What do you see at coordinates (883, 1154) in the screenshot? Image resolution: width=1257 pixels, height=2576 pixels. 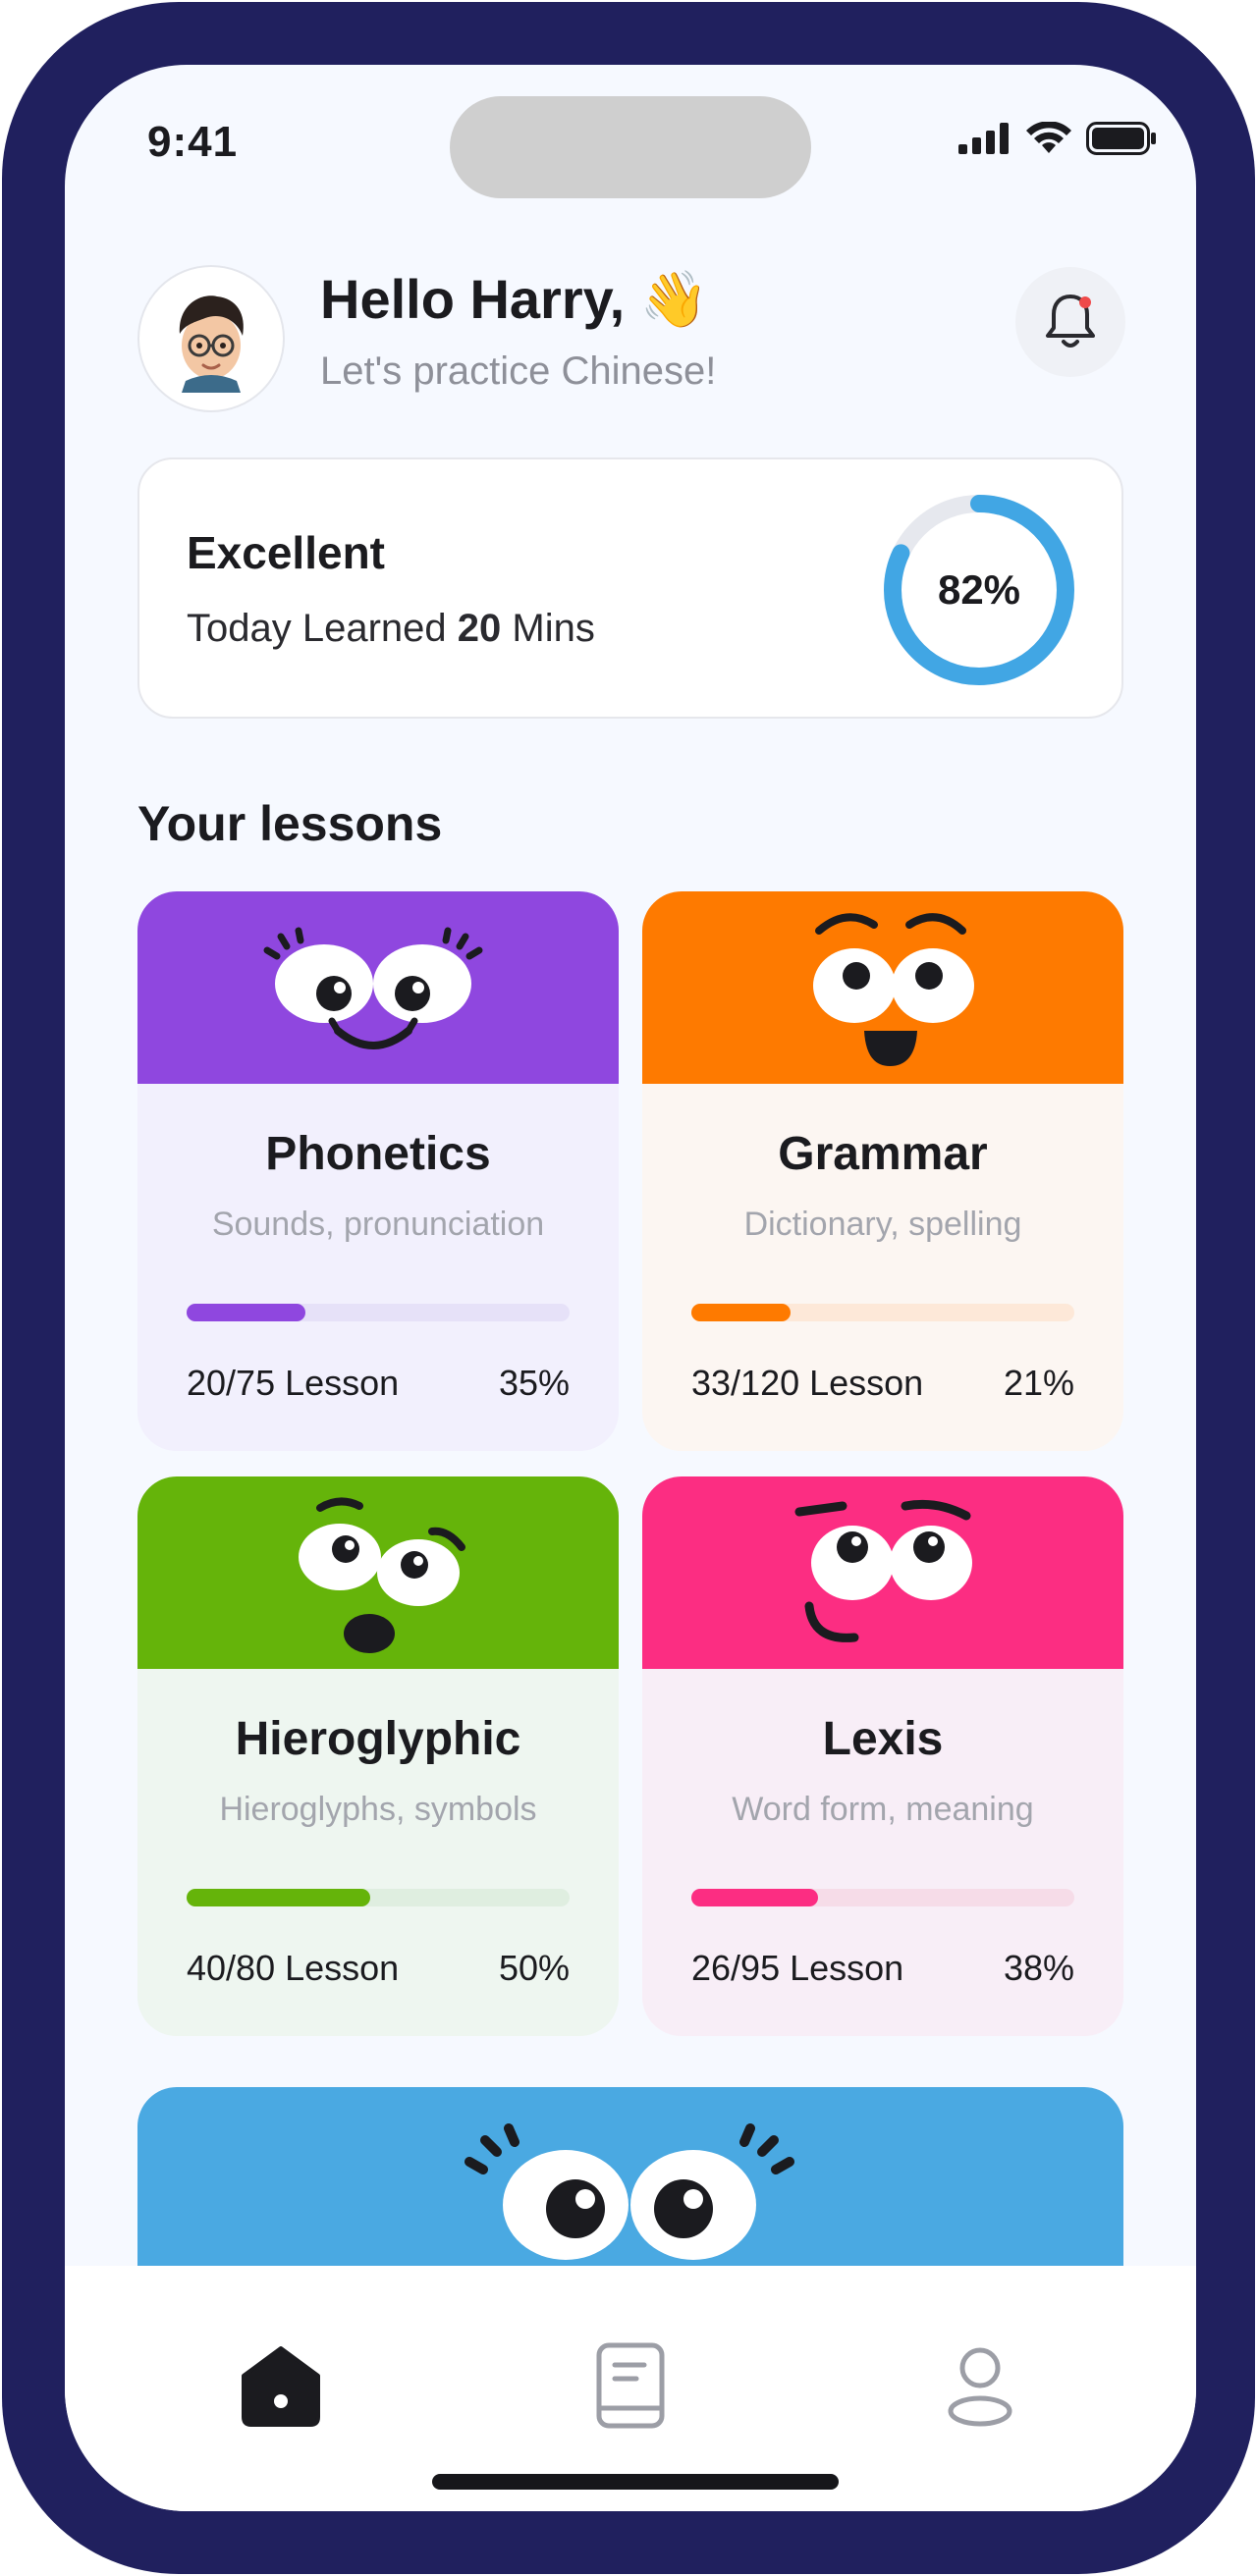 I see `lesson-name: Grammar` at bounding box center [883, 1154].